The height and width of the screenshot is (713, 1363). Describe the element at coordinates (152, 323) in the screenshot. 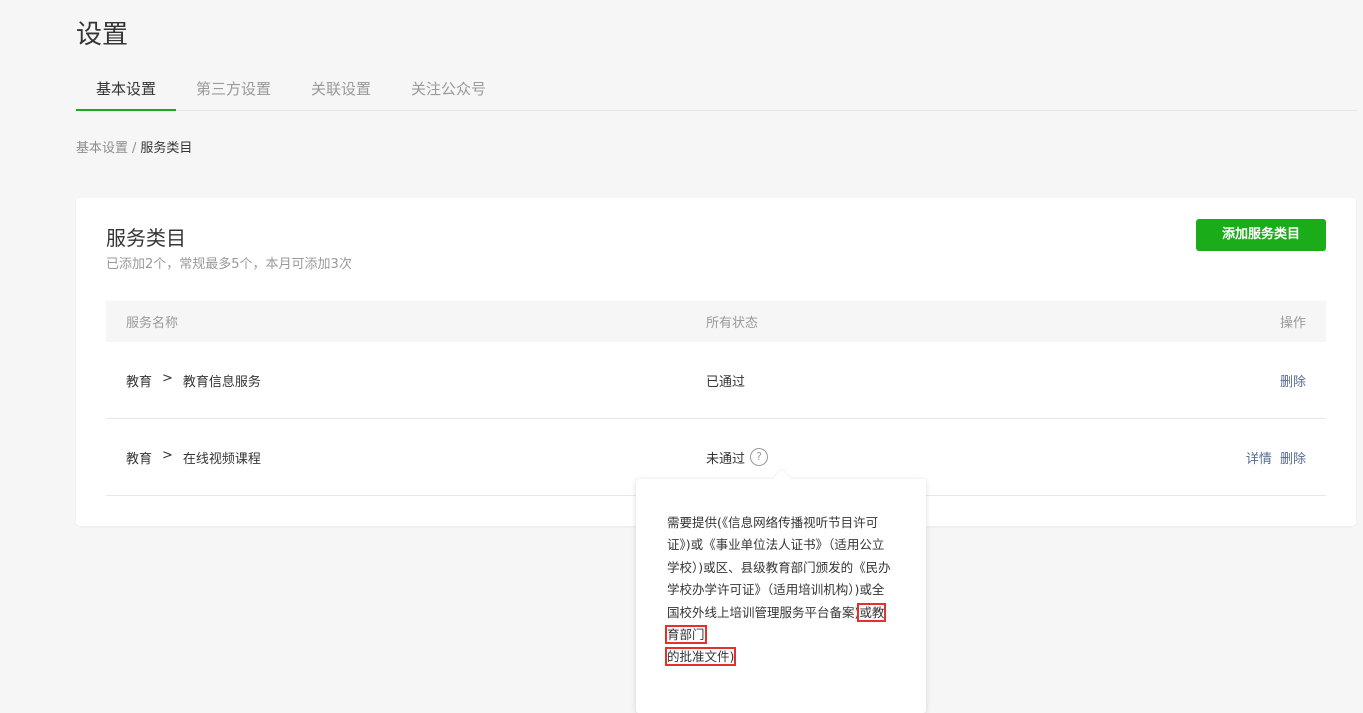

I see `header-service-name: 服务名称` at that location.